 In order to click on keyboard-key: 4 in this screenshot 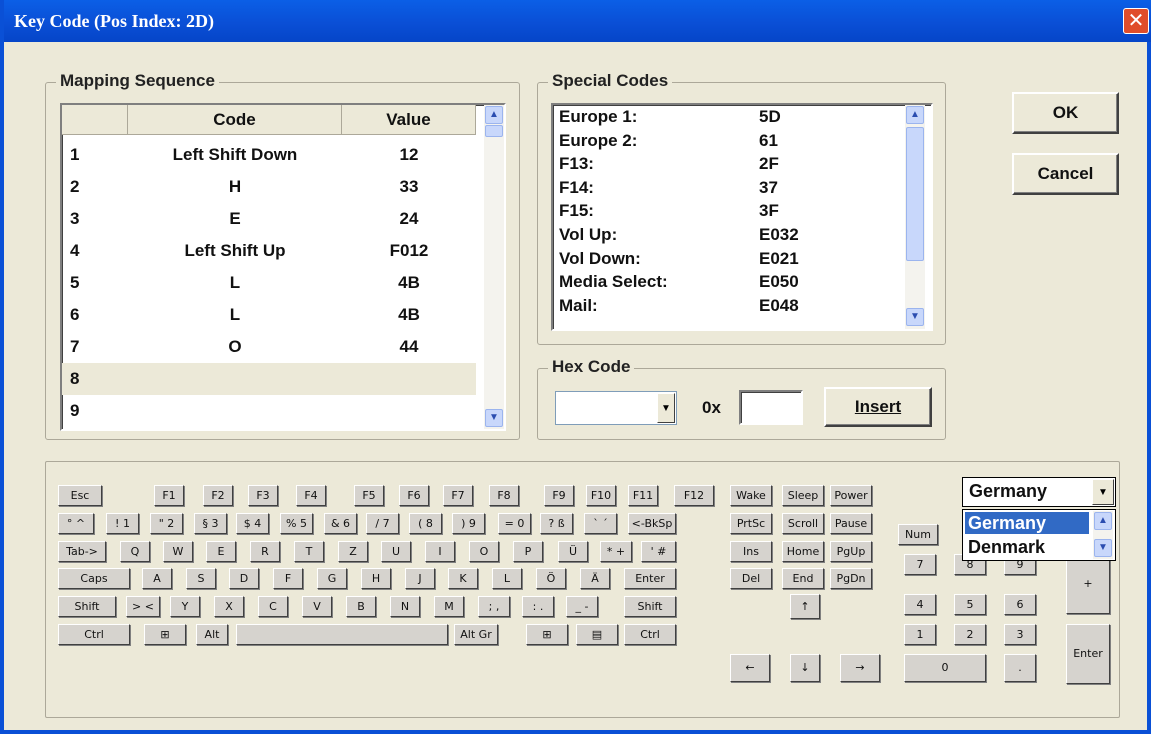, I will do `click(920, 604)`.